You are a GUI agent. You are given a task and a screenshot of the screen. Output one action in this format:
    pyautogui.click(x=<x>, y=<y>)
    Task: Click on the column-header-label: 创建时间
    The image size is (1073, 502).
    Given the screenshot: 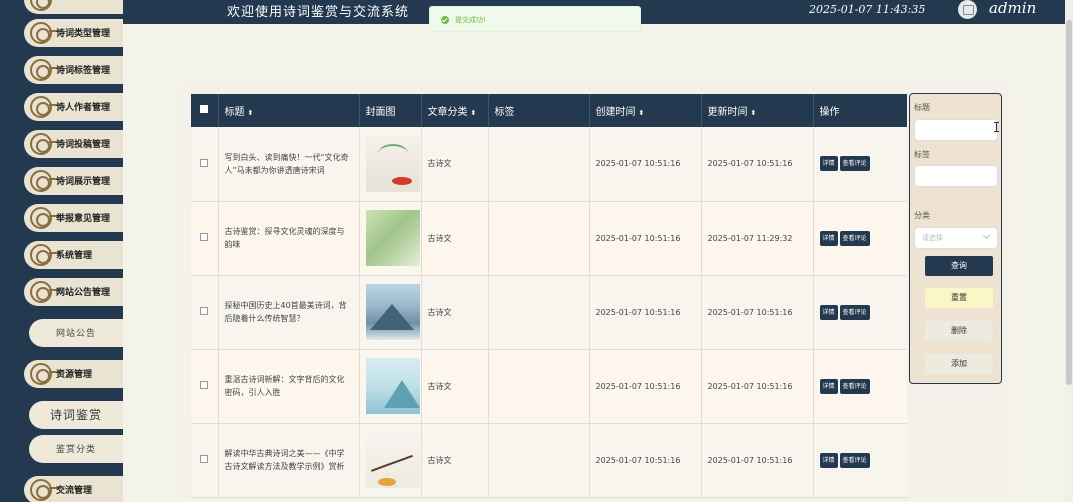 What is the action you would take?
    pyautogui.click(x=615, y=112)
    